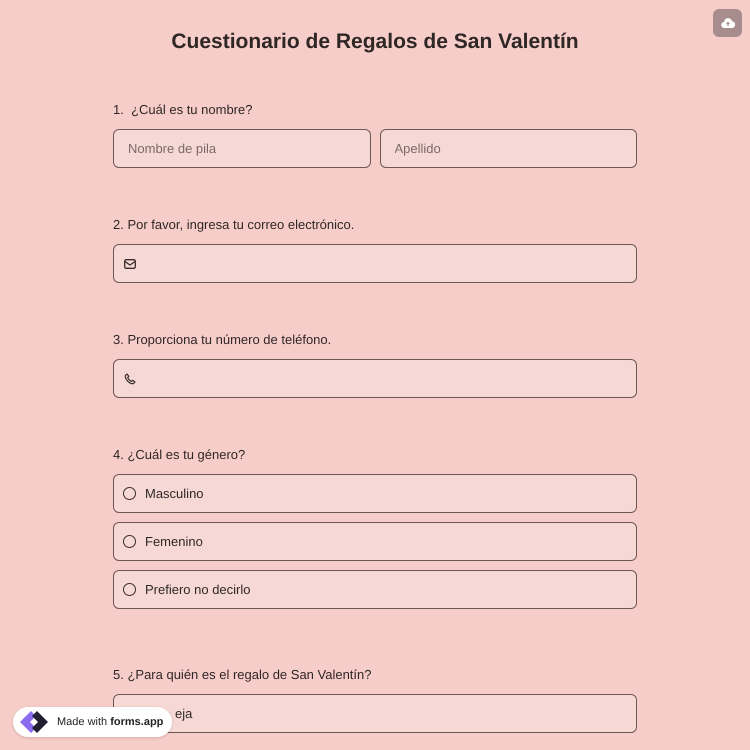 The width and height of the screenshot is (750, 750). Describe the element at coordinates (241, 148) in the screenshot. I see `input-field: Nombre de pila` at that location.